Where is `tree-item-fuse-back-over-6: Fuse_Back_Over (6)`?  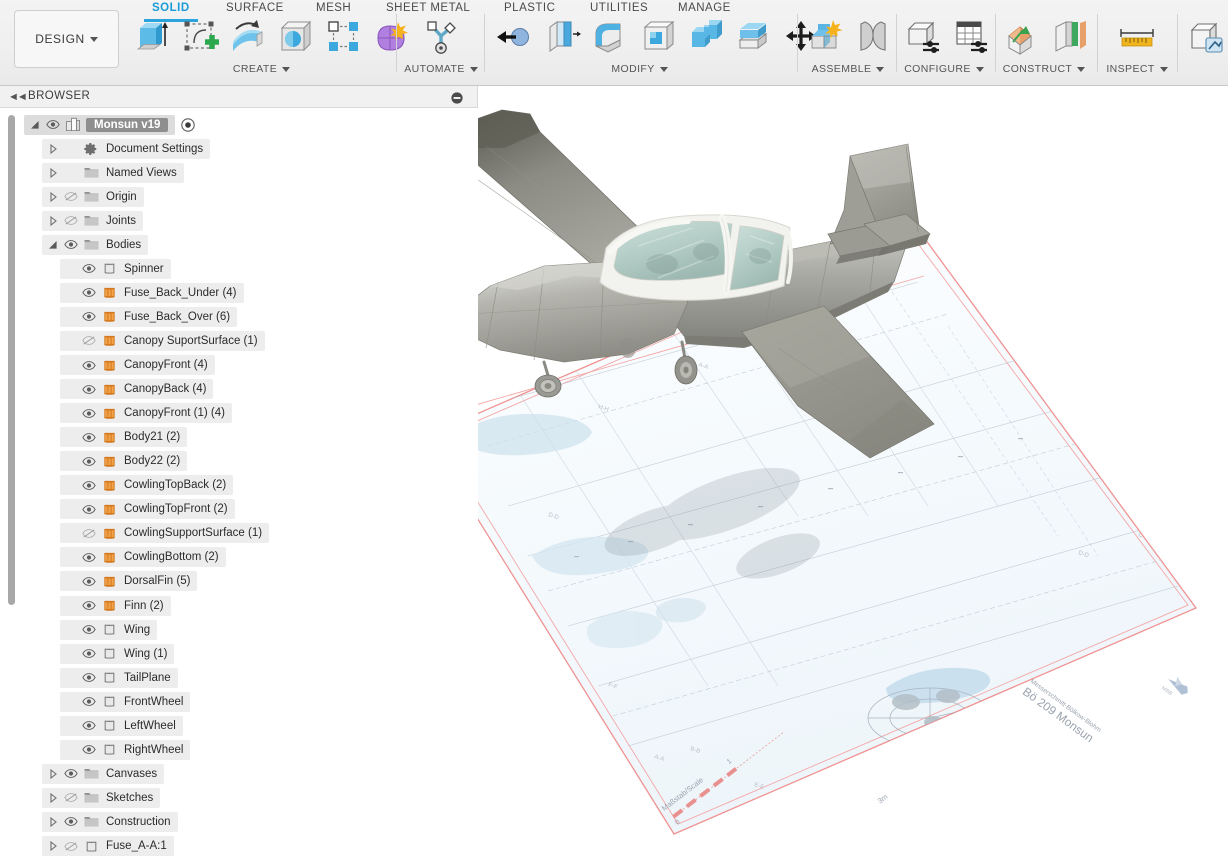 tree-item-fuse-back-over-6: Fuse_Back_Over (6) is located at coordinates (149, 316).